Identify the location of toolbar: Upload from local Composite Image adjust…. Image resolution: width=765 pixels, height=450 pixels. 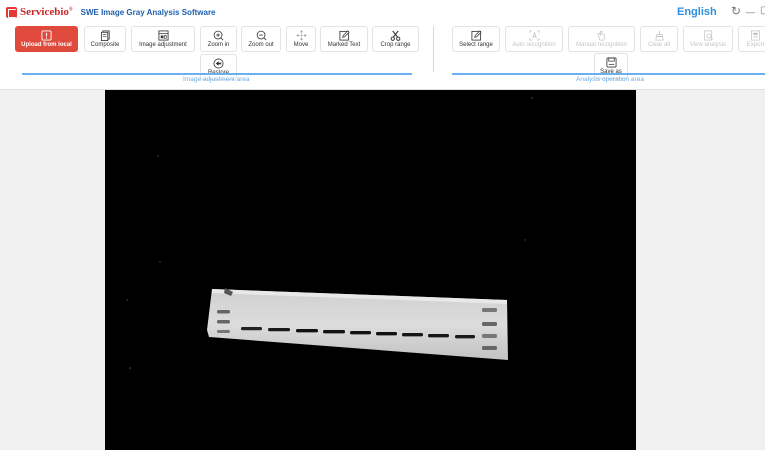
(382, 57).